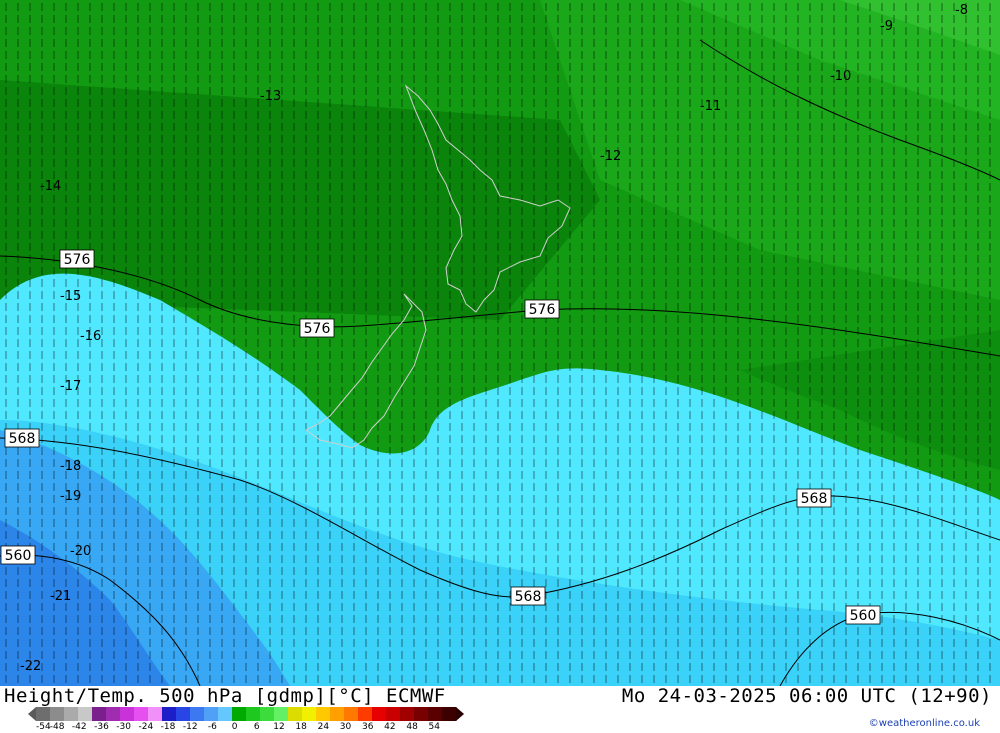 The width and height of the screenshot is (1000, 733). I want to click on colorbar-tick-label: 0, so click(234, 727).